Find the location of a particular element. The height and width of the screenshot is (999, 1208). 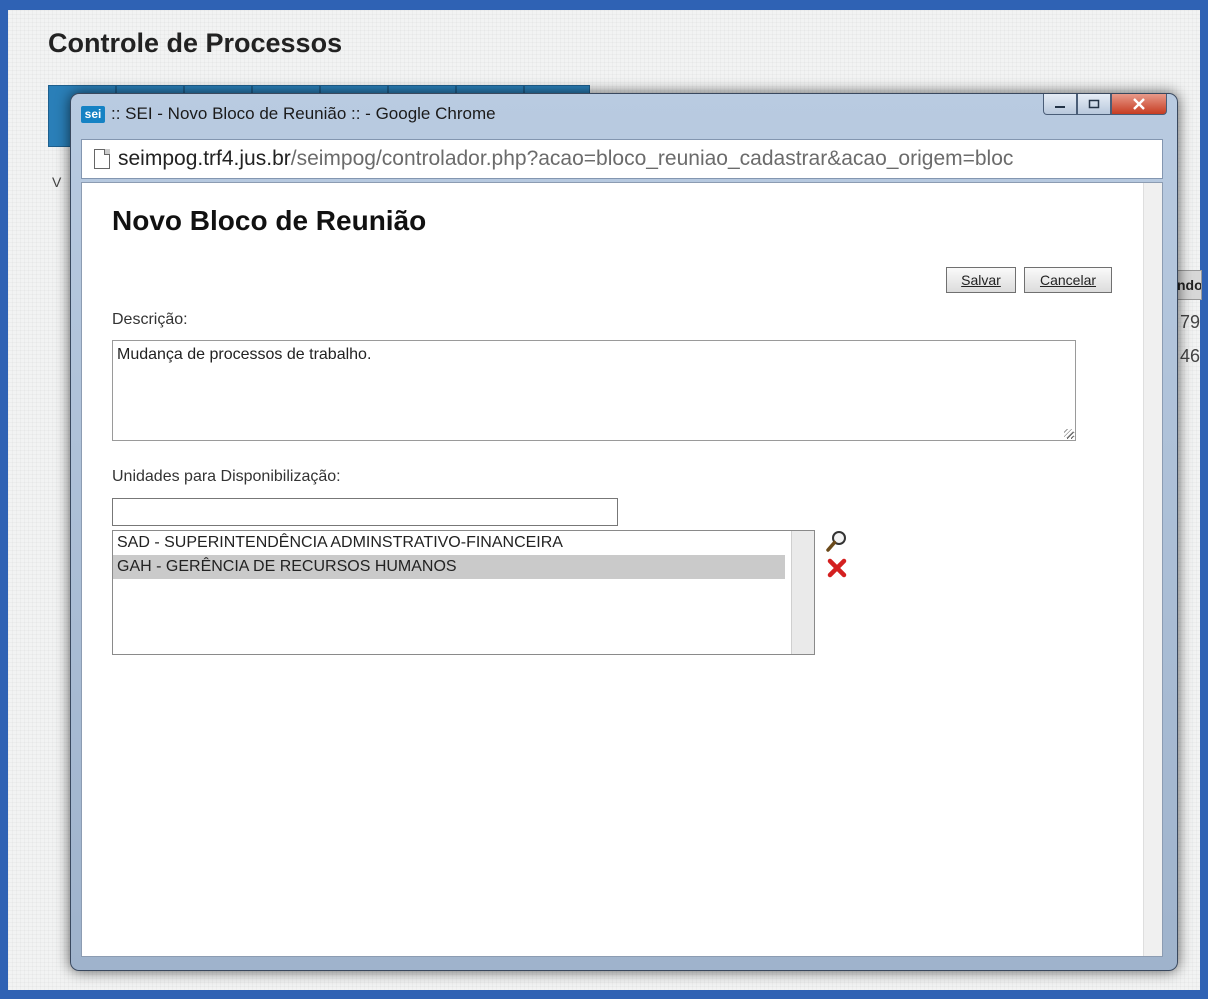

remove-icon is located at coordinates (837, 568).